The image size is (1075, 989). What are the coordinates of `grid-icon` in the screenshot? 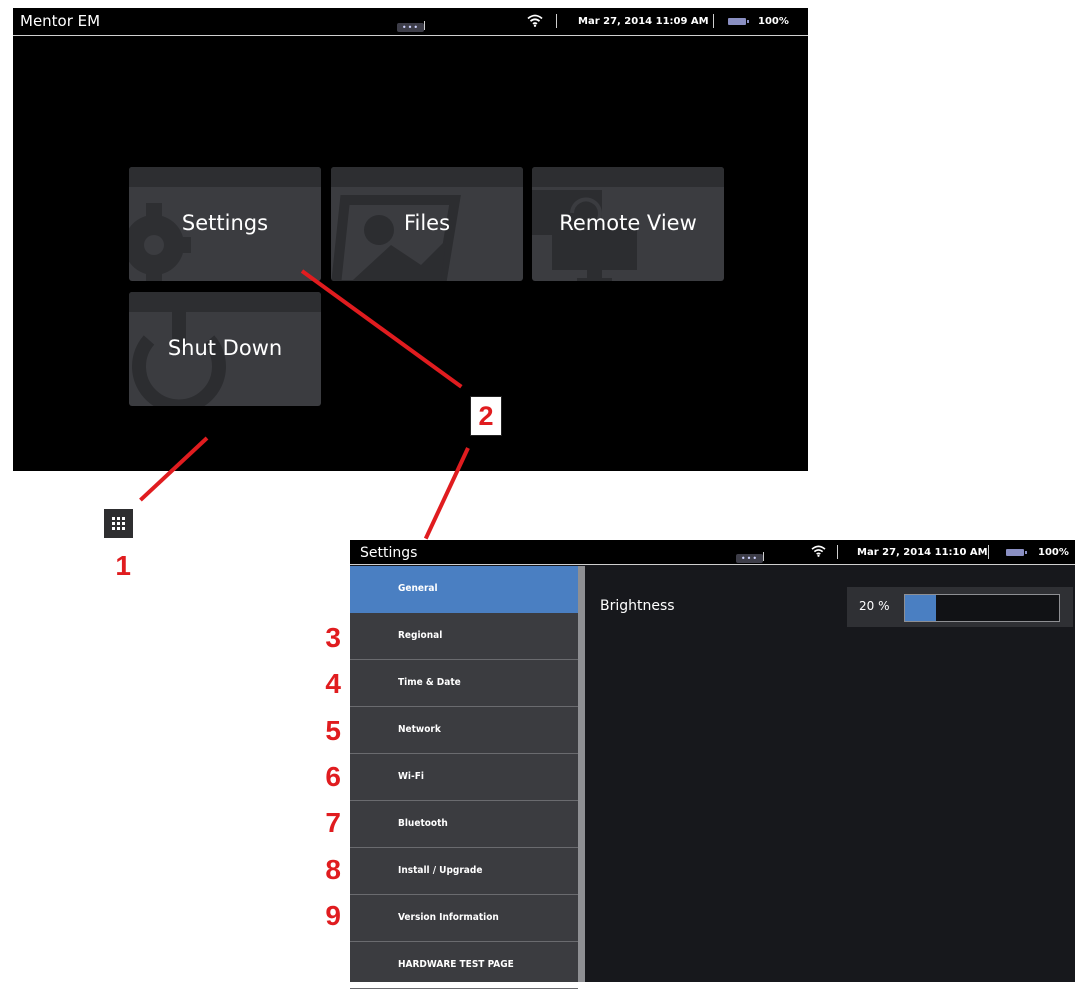 It's located at (118, 523).